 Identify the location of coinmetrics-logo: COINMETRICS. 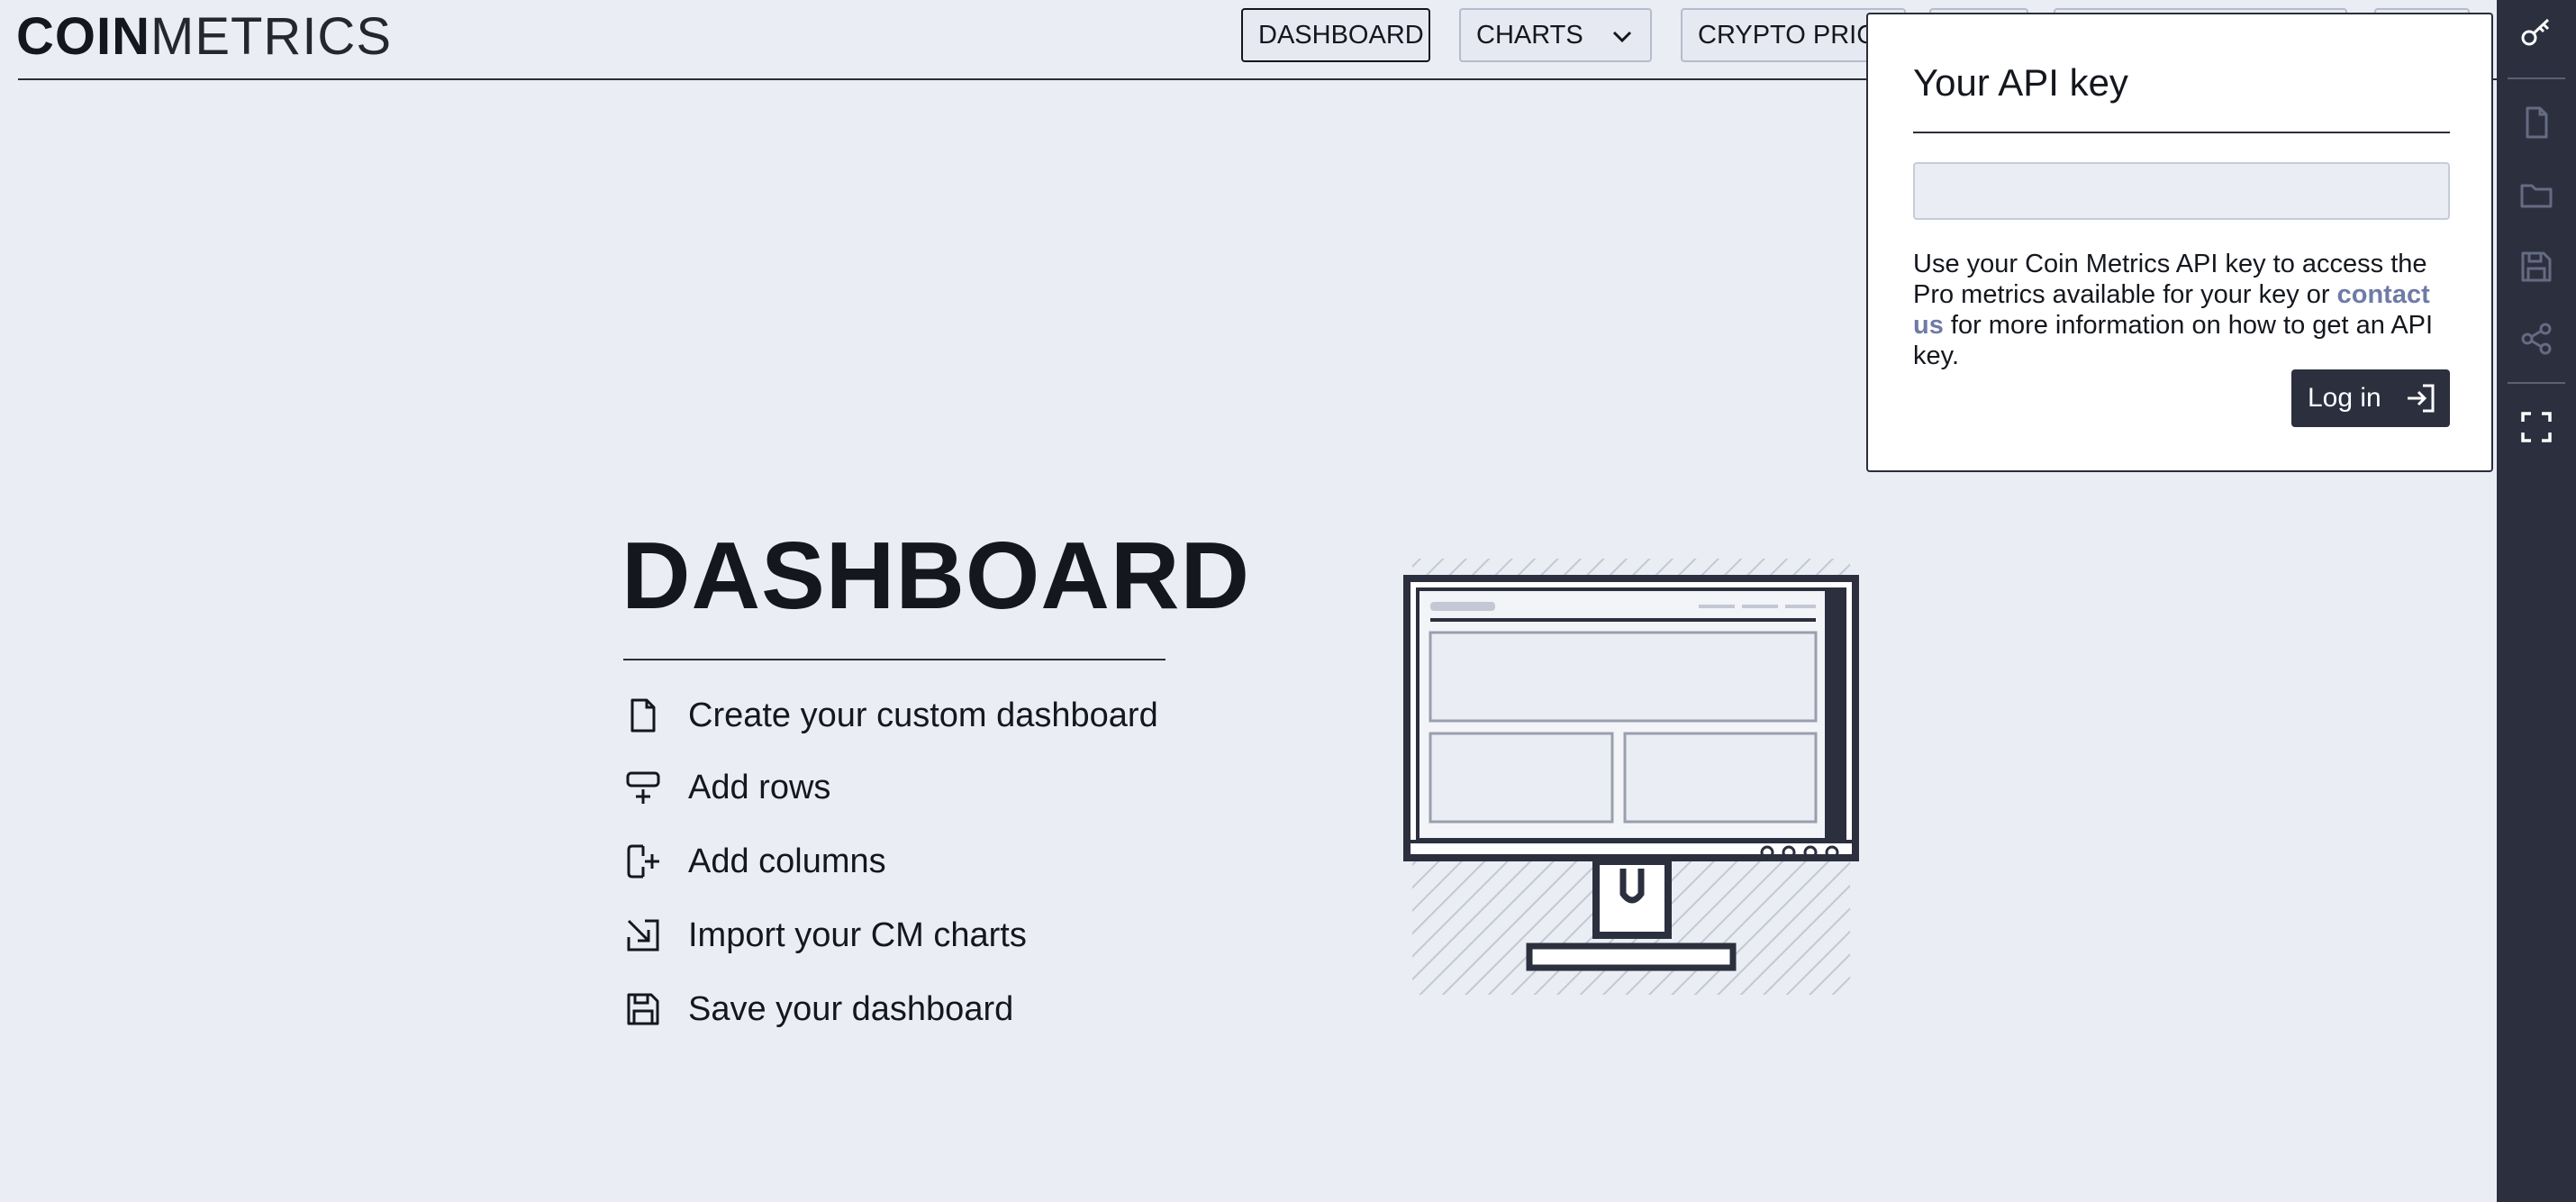
(204, 36).